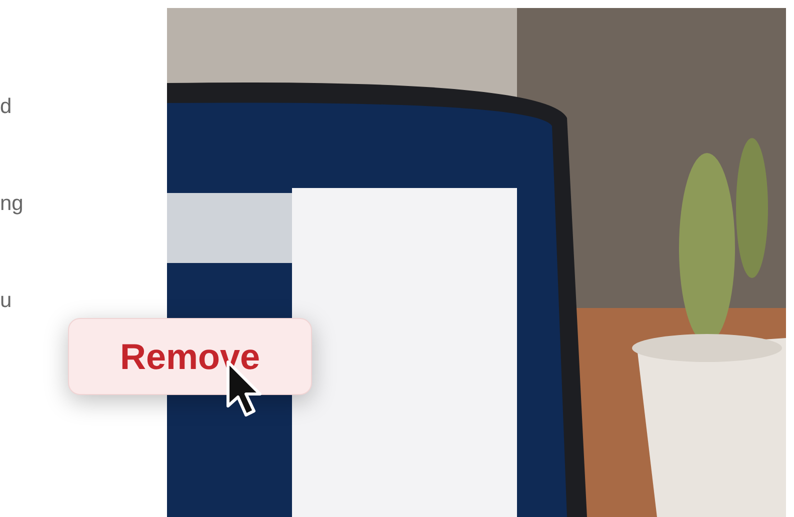  Describe the element at coordinates (6, 107) in the screenshot. I see `body-text: d` at that location.